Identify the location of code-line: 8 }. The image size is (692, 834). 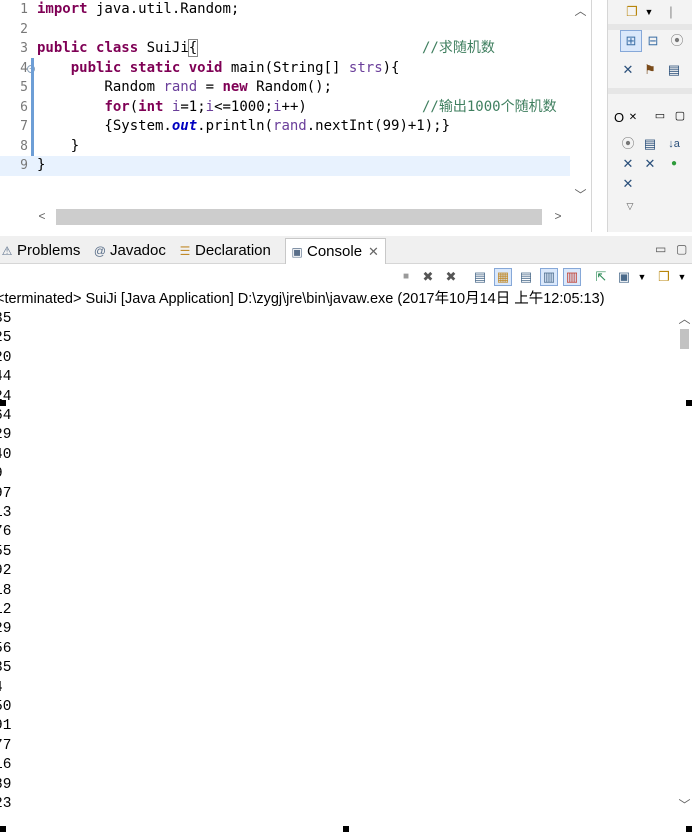
(285, 147).